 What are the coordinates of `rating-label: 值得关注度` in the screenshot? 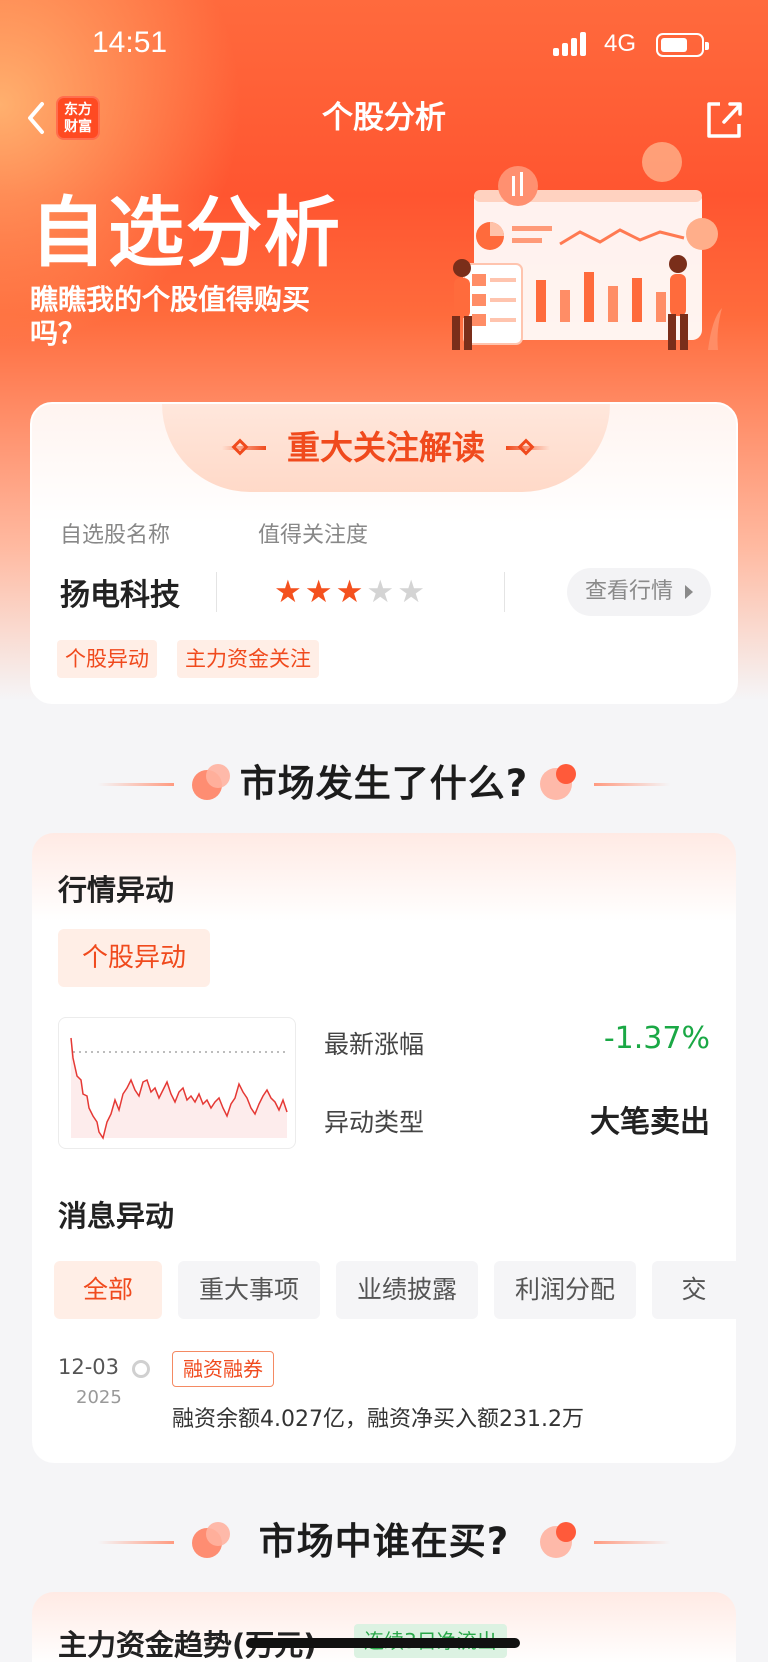 It's located at (313, 535).